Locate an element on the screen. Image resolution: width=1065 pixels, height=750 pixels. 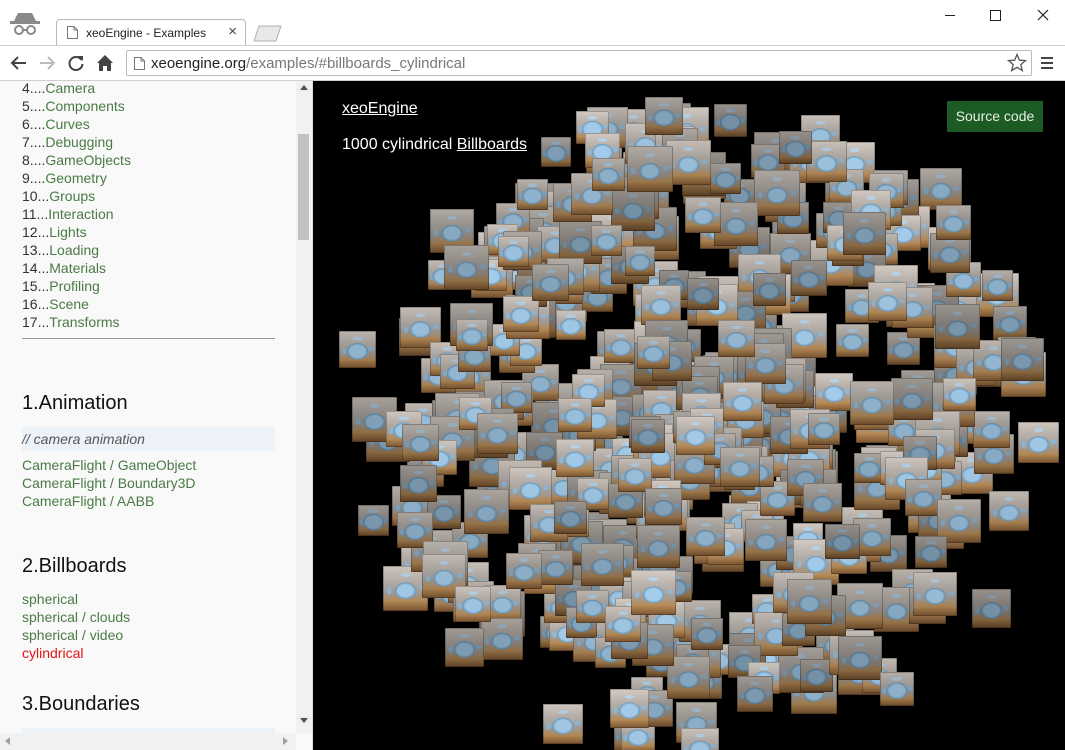
toc-item: 15...Profiling is located at coordinates (148, 286).